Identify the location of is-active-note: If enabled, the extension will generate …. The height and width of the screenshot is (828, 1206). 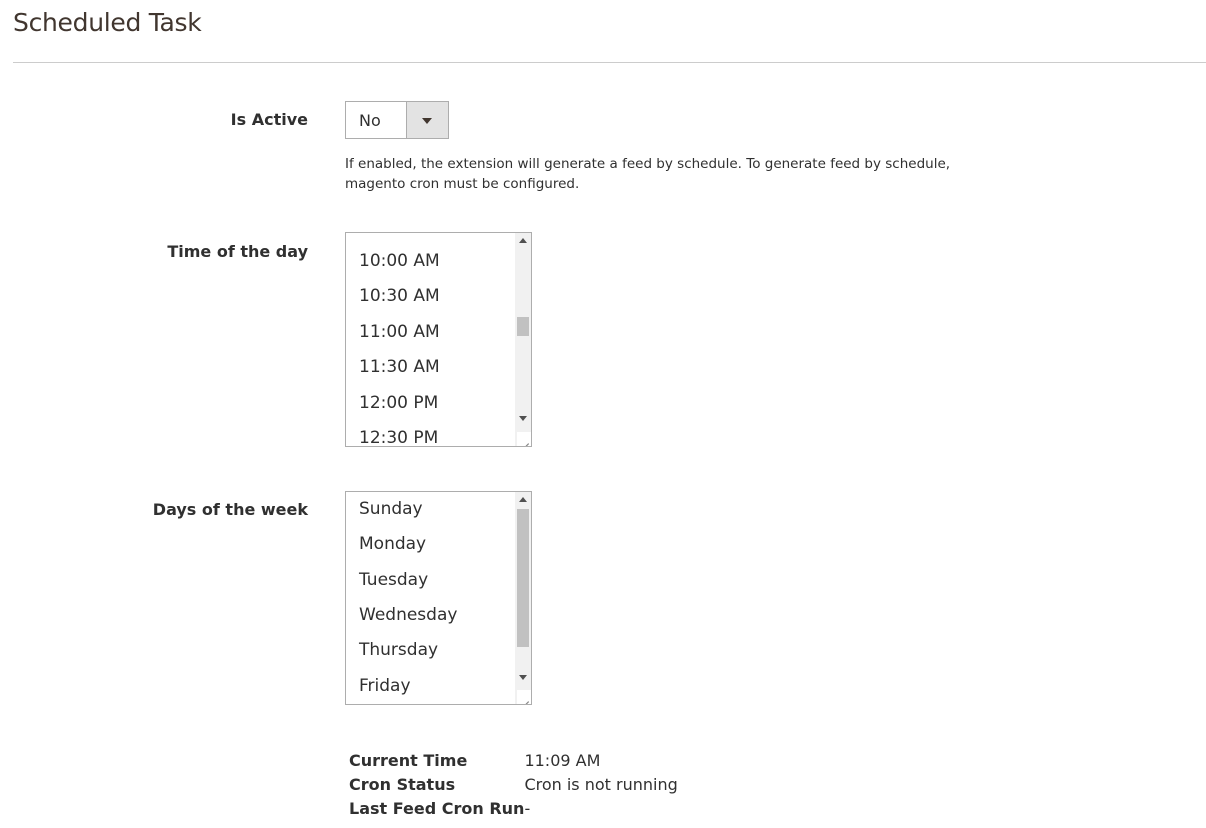
(648, 174).